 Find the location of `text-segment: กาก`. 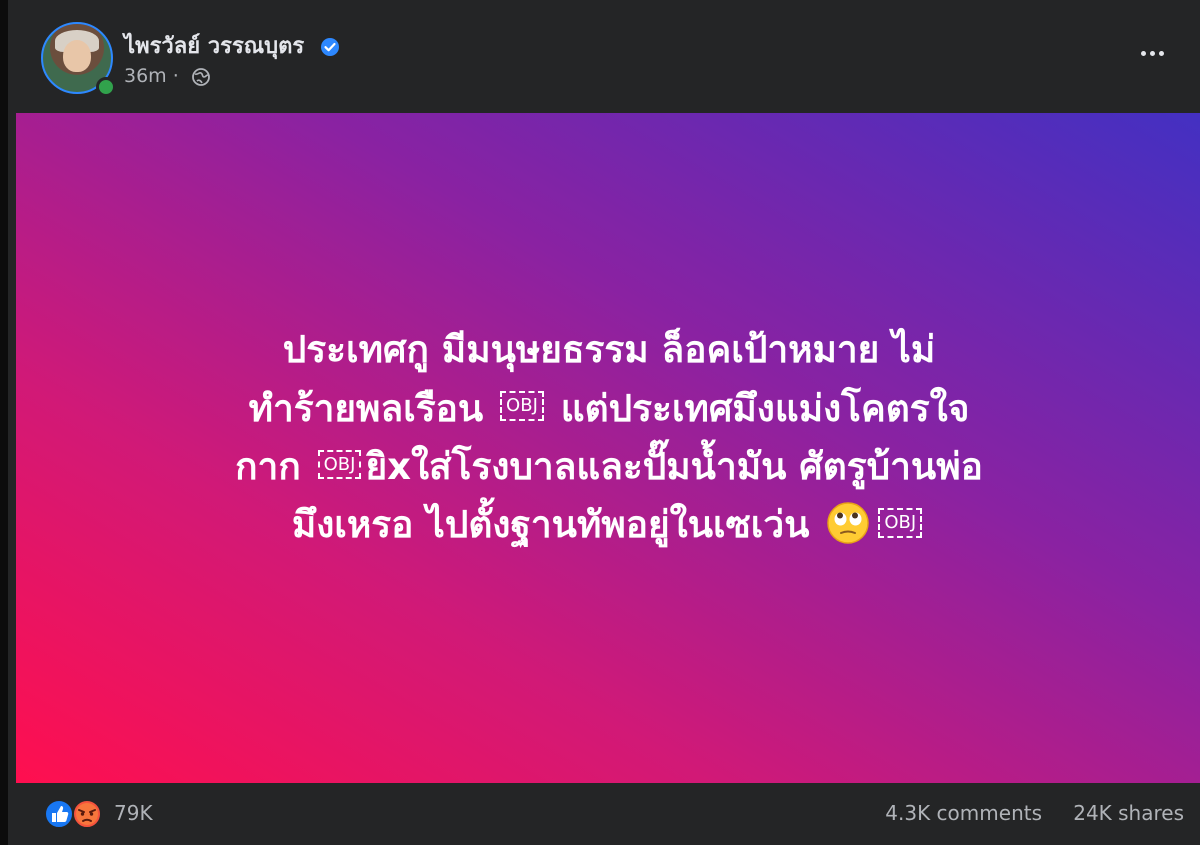

text-segment: กาก is located at coordinates (274, 466).